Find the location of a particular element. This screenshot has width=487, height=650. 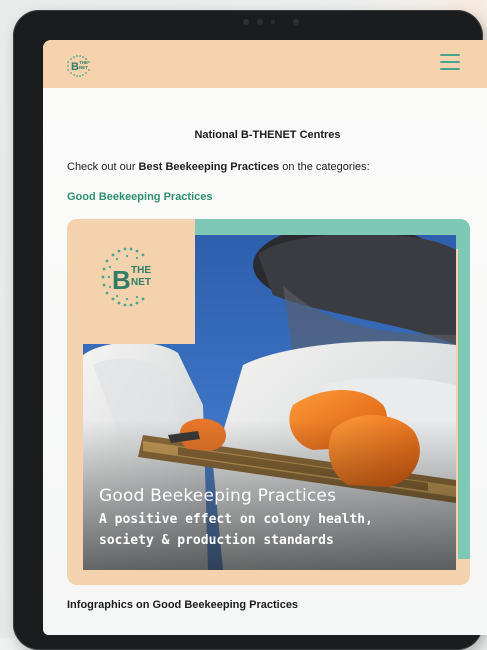

card-logo-text-bottom: NET is located at coordinates (141, 282).